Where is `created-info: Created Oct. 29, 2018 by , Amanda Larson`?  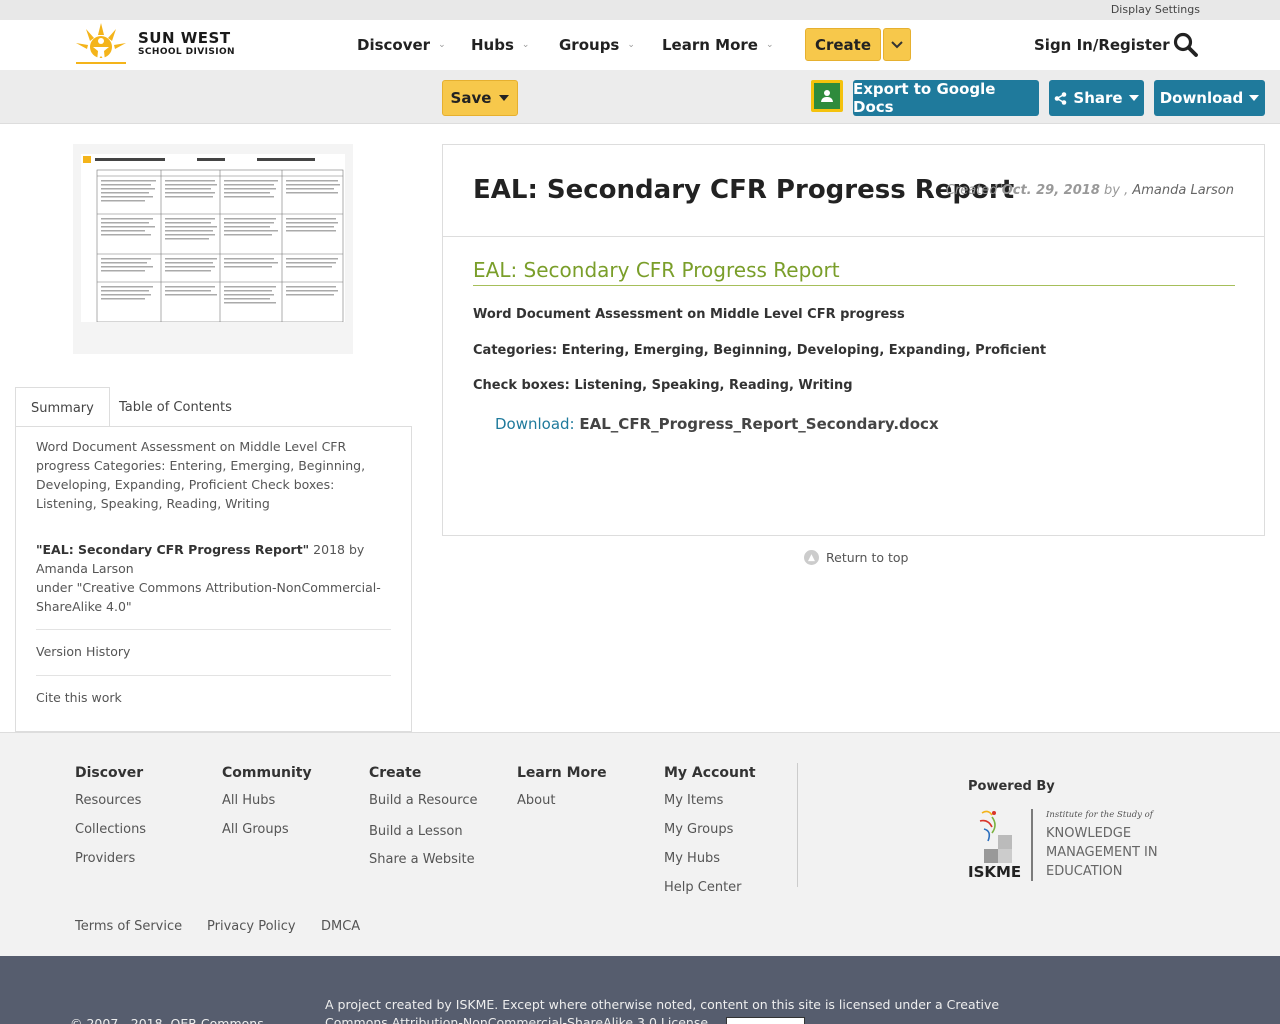 created-info: Created Oct. 29, 2018 by , Amanda Larson is located at coordinates (1090, 190).